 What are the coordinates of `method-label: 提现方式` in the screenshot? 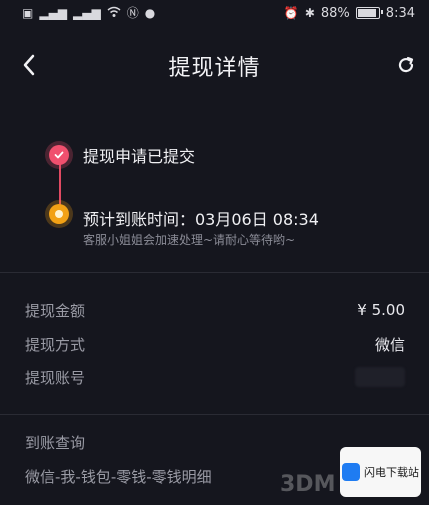 It's located at (55, 344).